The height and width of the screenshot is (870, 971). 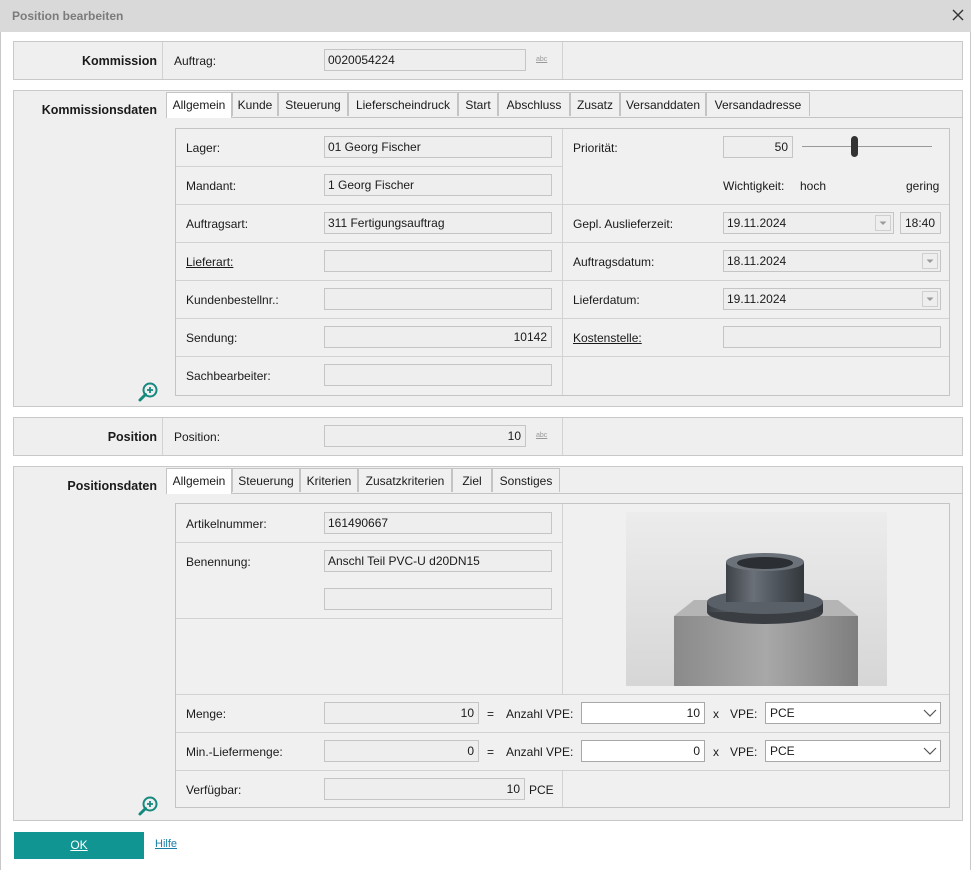 What do you see at coordinates (472, 480) in the screenshot?
I see `tab-ziel: Ziel` at bounding box center [472, 480].